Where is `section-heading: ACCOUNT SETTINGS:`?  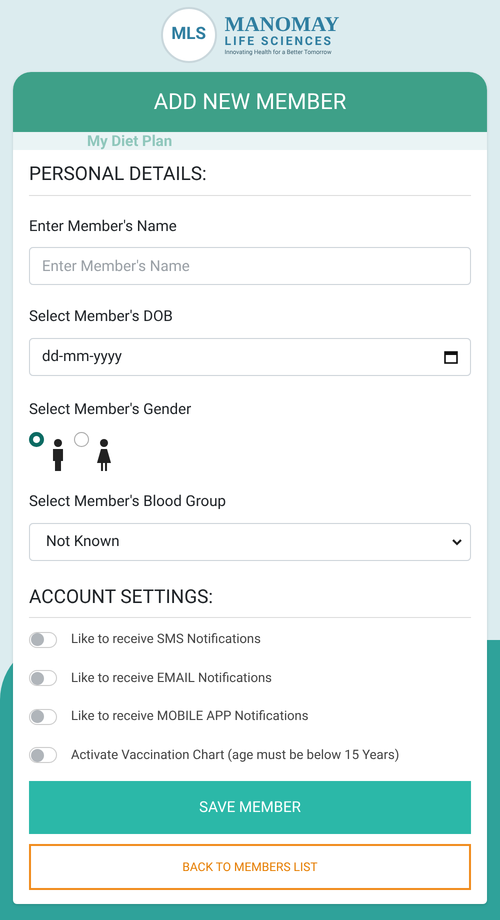
section-heading: ACCOUNT SETTINGS: is located at coordinates (250, 600).